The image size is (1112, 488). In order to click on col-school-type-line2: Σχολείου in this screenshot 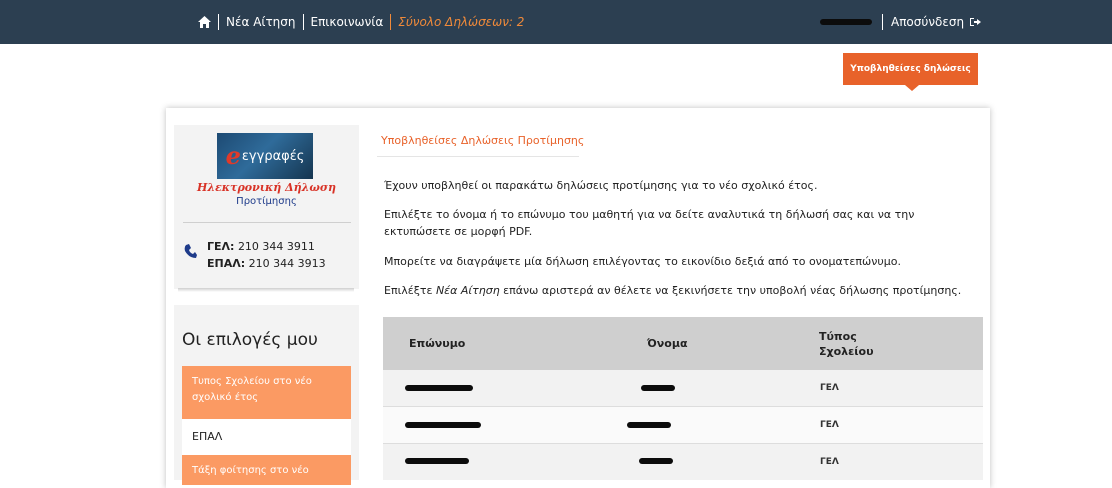, I will do `click(846, 351)`.